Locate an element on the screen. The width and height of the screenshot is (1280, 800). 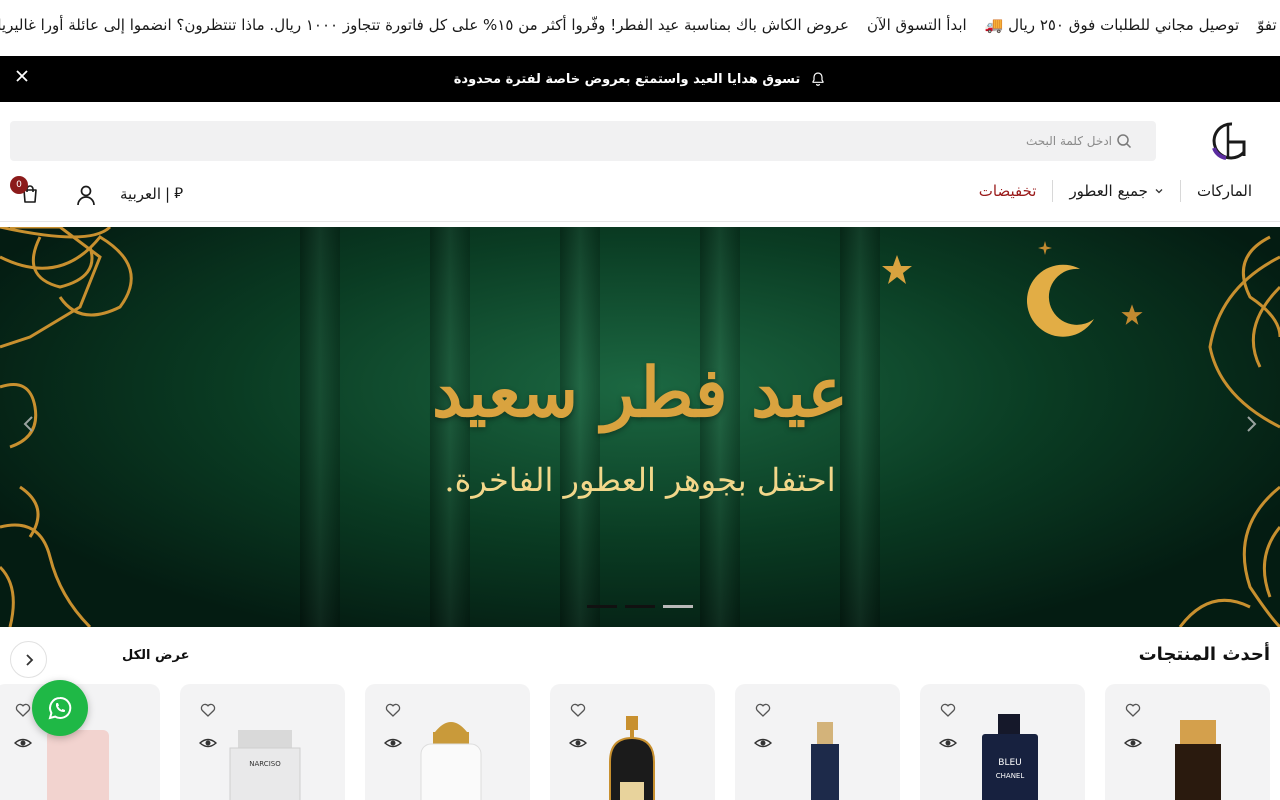
ticker-item-free-shipping: توصيل مجاني للطلبات فوق ٢٥٠ ريال 🚚 is located at coordinates (1112, 25).